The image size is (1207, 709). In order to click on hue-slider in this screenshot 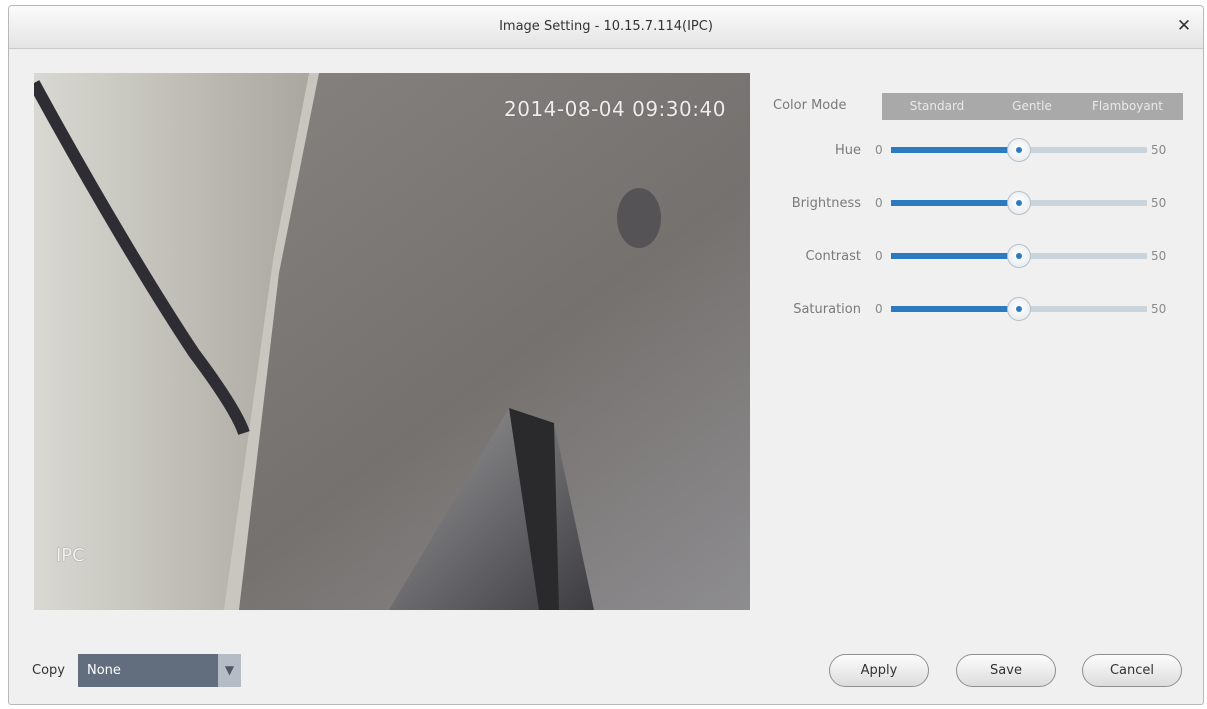, I will do `click(1019, 150)`.